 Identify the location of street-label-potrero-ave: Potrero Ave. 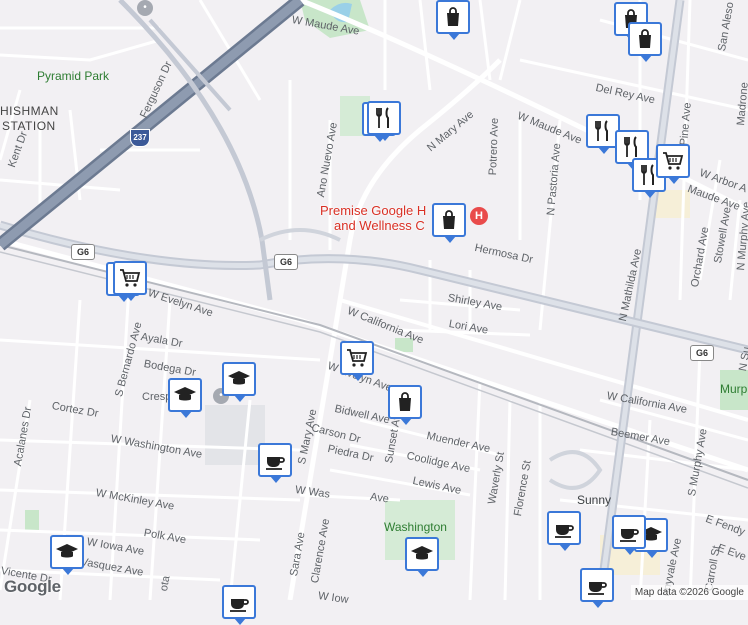
(494, 146).